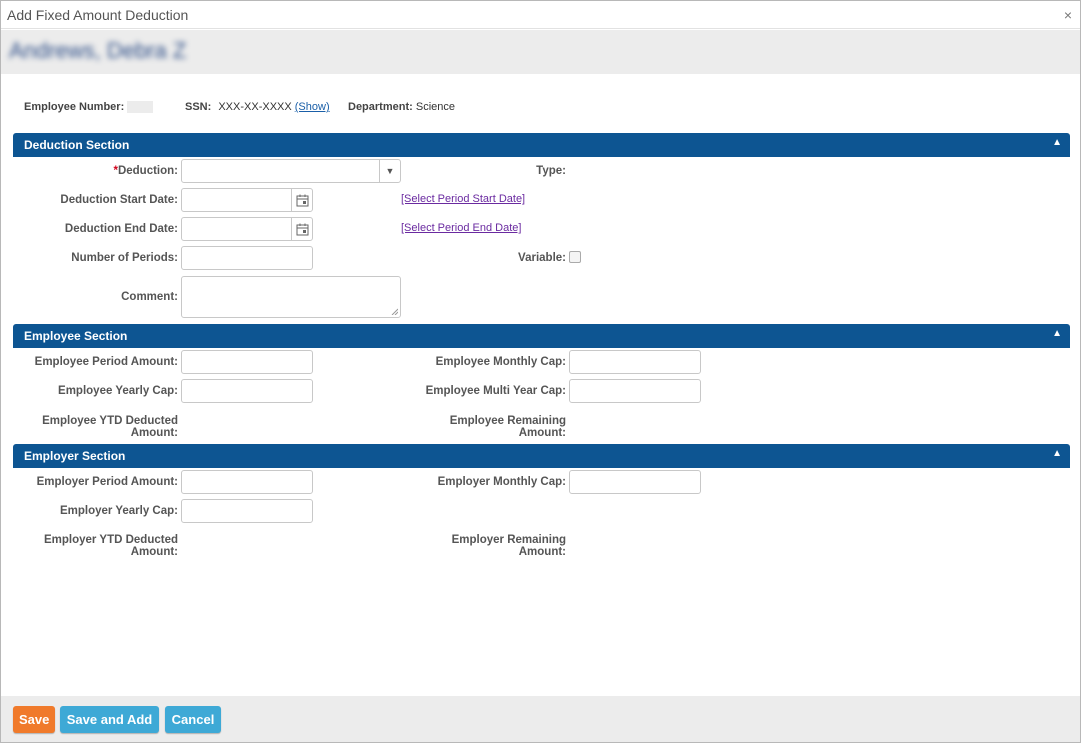  What do you see at coordinates (98, 50) in the screenshot?
I see `employee-name: Andrews, Debra Z` at bounding box center [98, 50].